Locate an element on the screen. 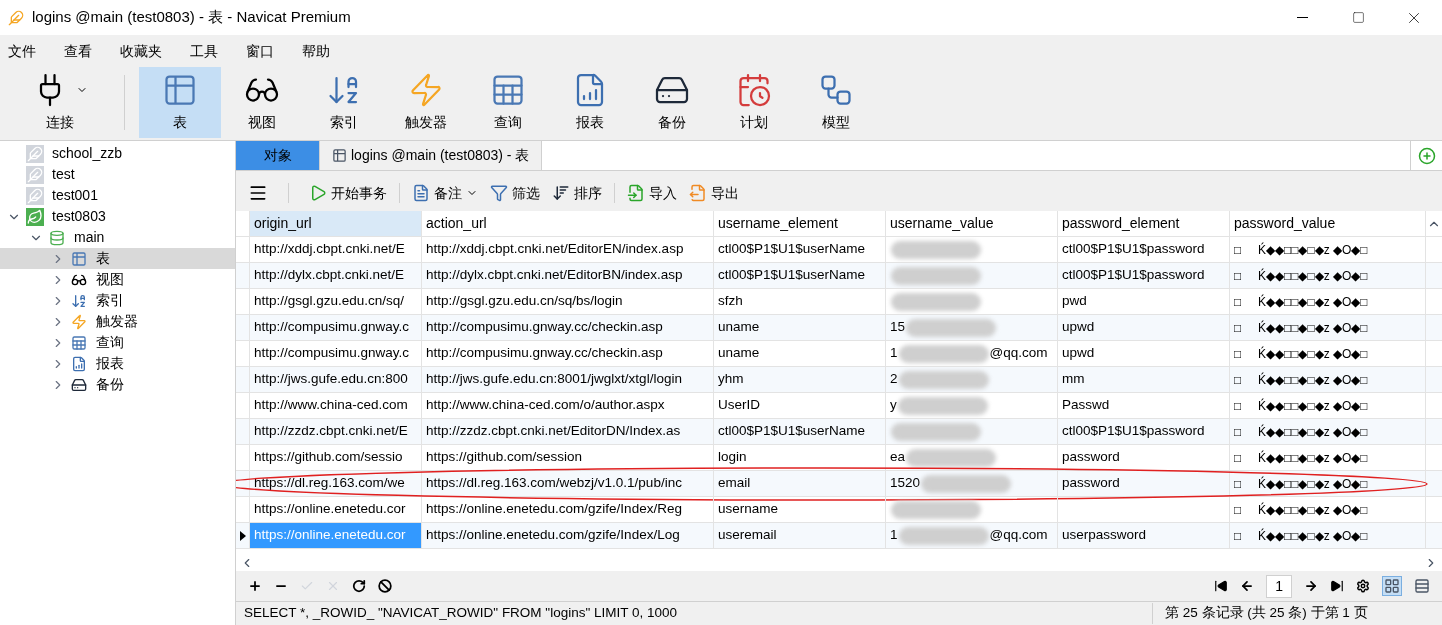  toolbar-button: 查询 is located at coordinates (508, 102).